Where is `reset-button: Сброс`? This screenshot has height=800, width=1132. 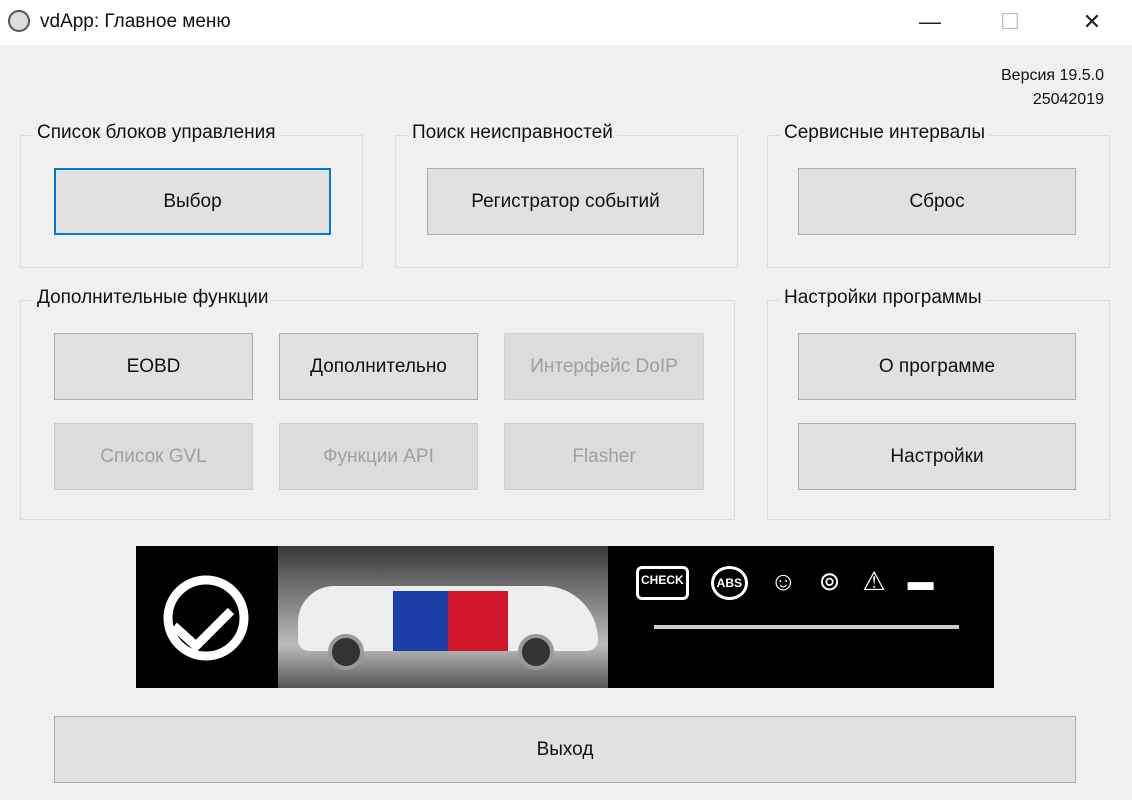 reset-button: Сброс is located at coordinates (937, 201).